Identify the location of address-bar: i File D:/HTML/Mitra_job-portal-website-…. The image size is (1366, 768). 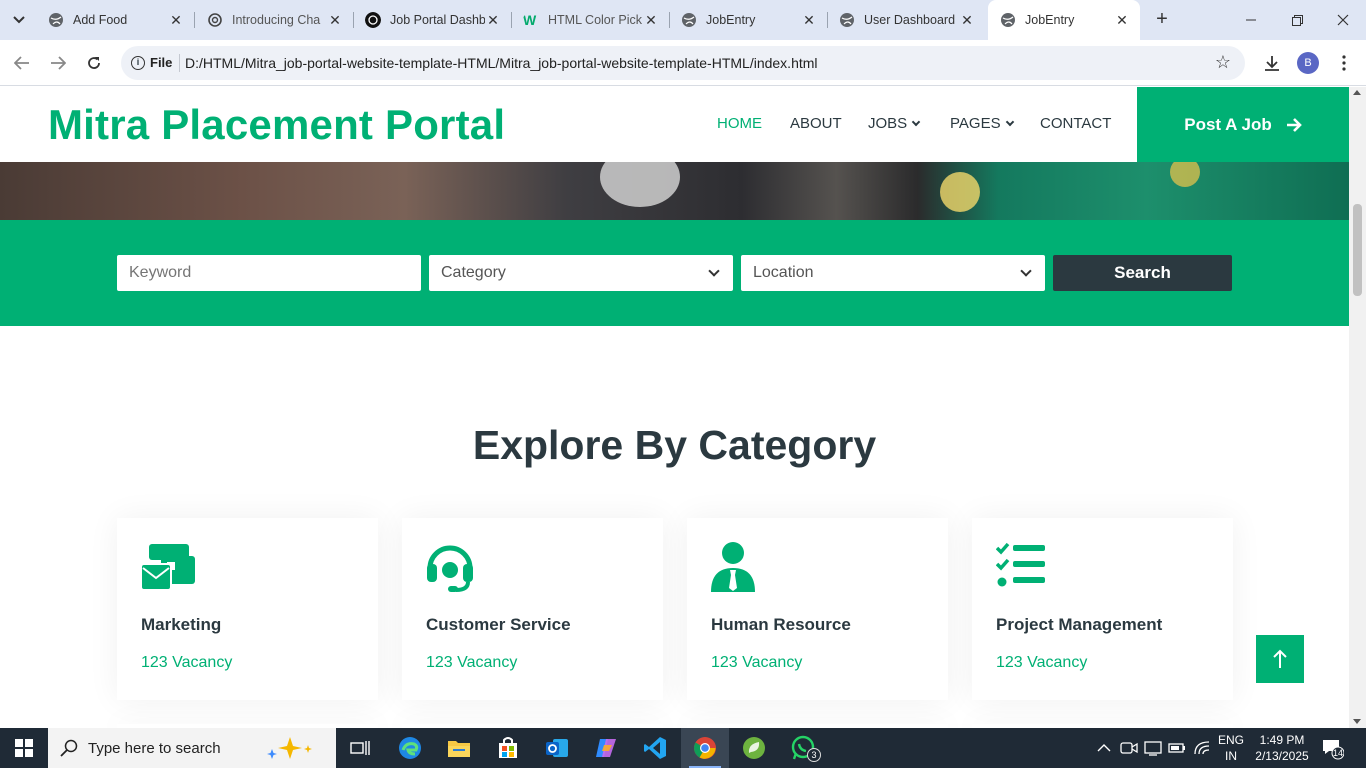
(683, 63).